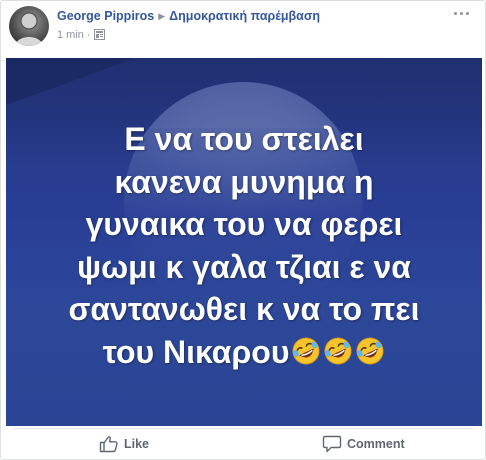 This screenshot has height=460, width=486. What do you see at coordinates (99, 36) in the screenshot?
I see `audience-icon` at bounding box center [99, 36].